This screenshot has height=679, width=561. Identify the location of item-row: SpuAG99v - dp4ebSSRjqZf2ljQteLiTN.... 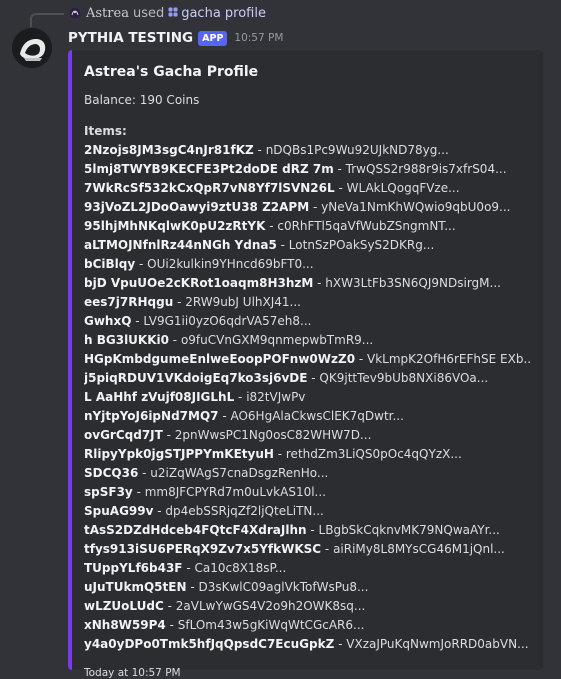
(307, 511).